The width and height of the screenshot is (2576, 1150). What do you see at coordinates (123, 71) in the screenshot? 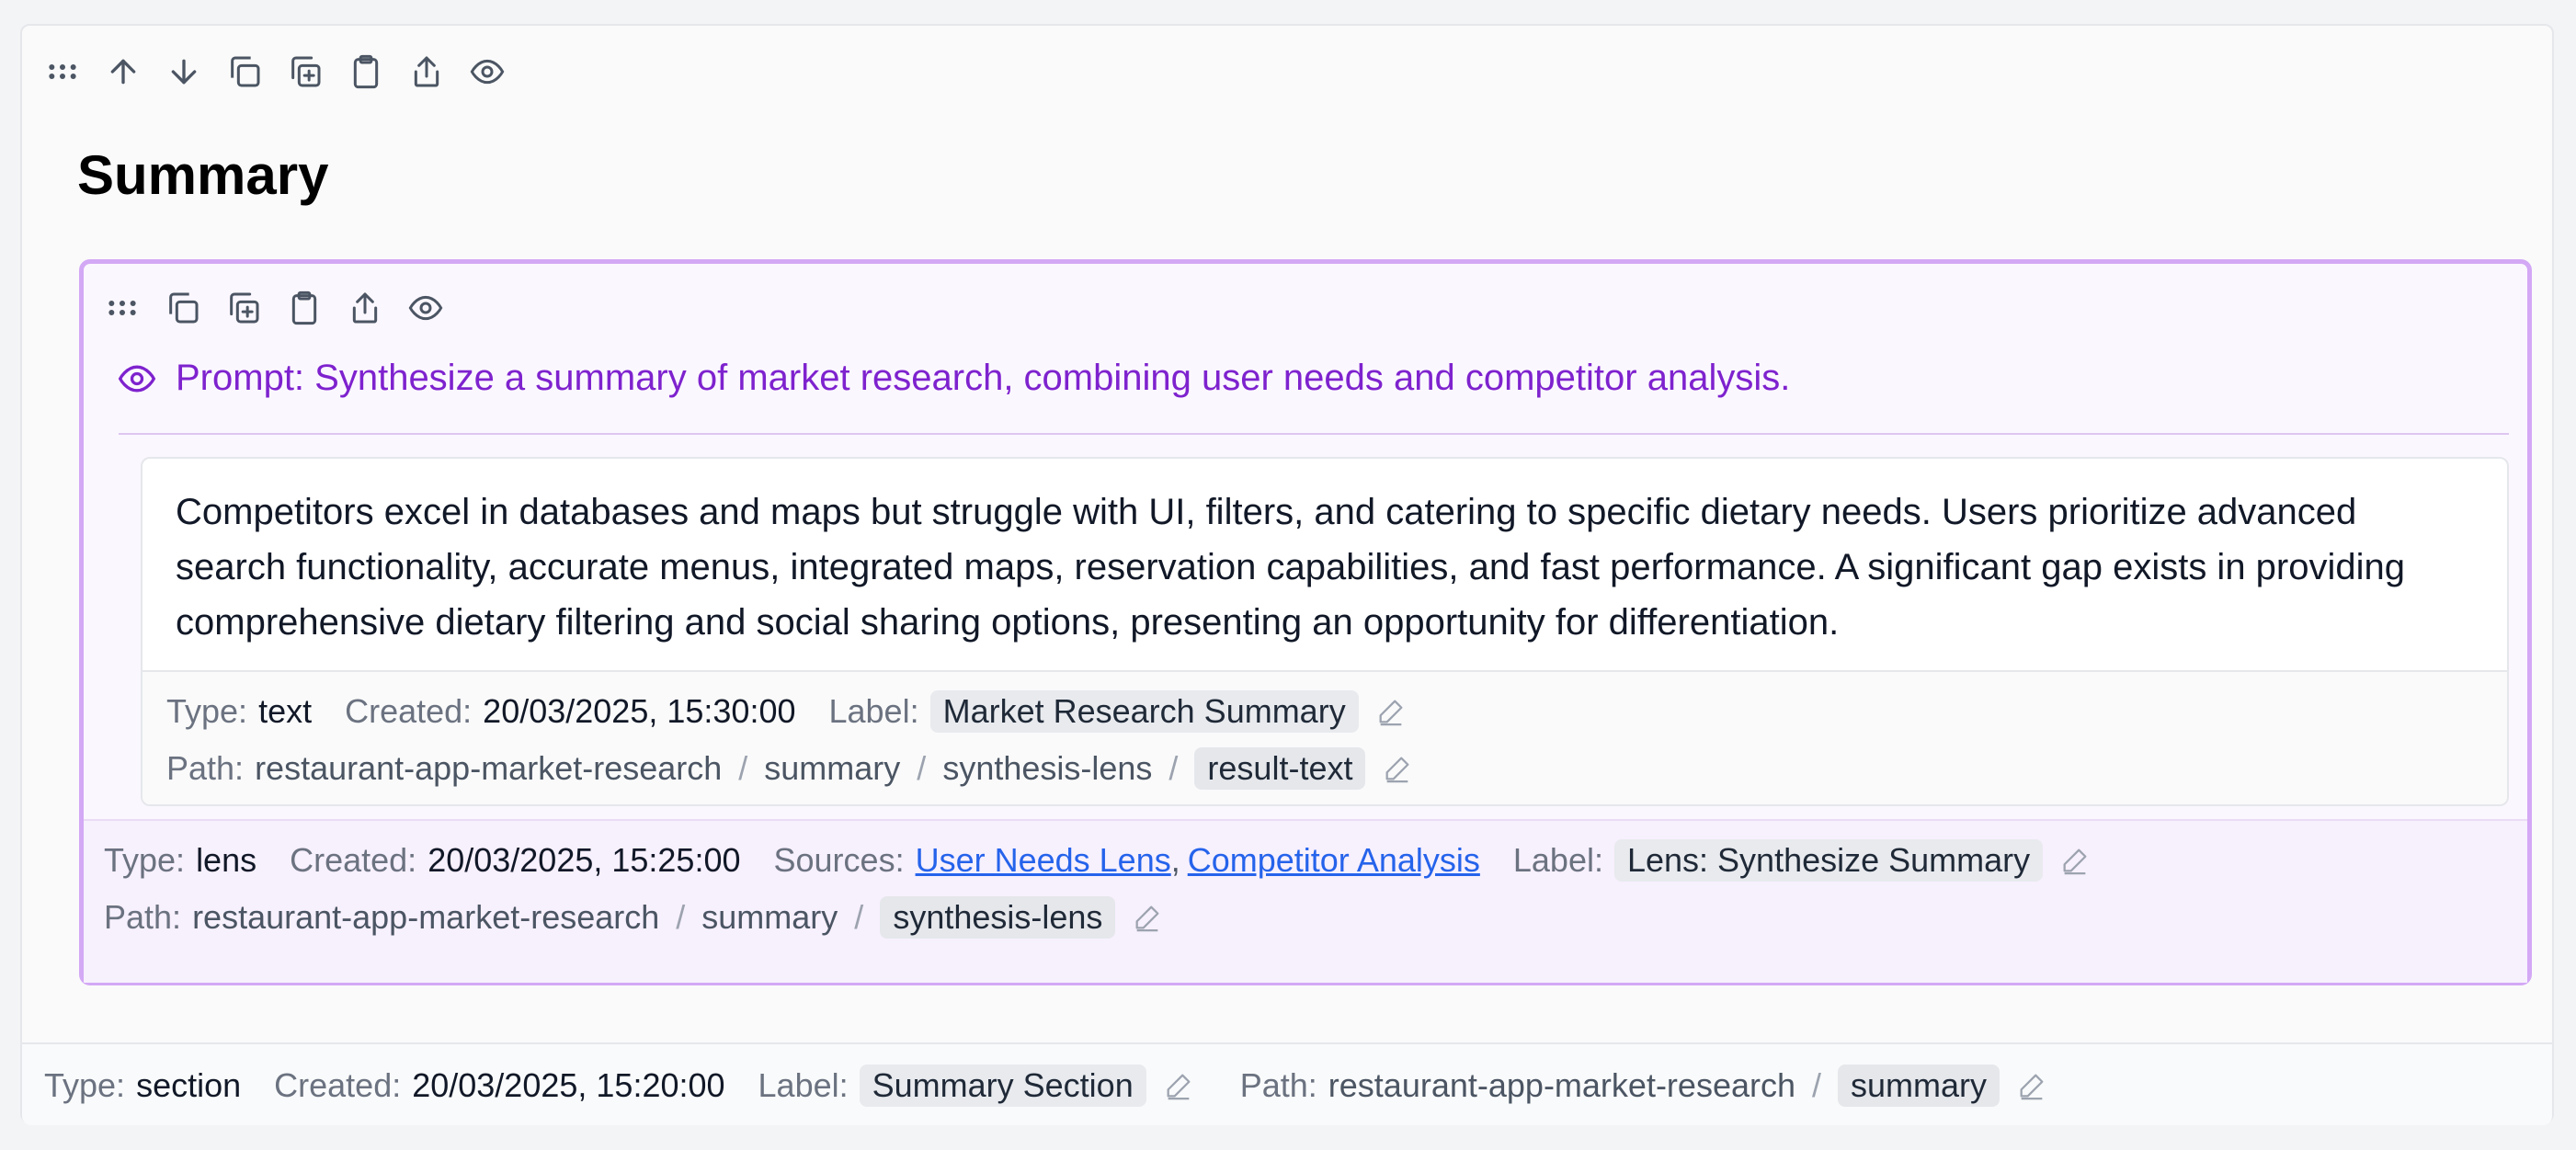
I see `move-up-icon` at bounding box center [123, 71].